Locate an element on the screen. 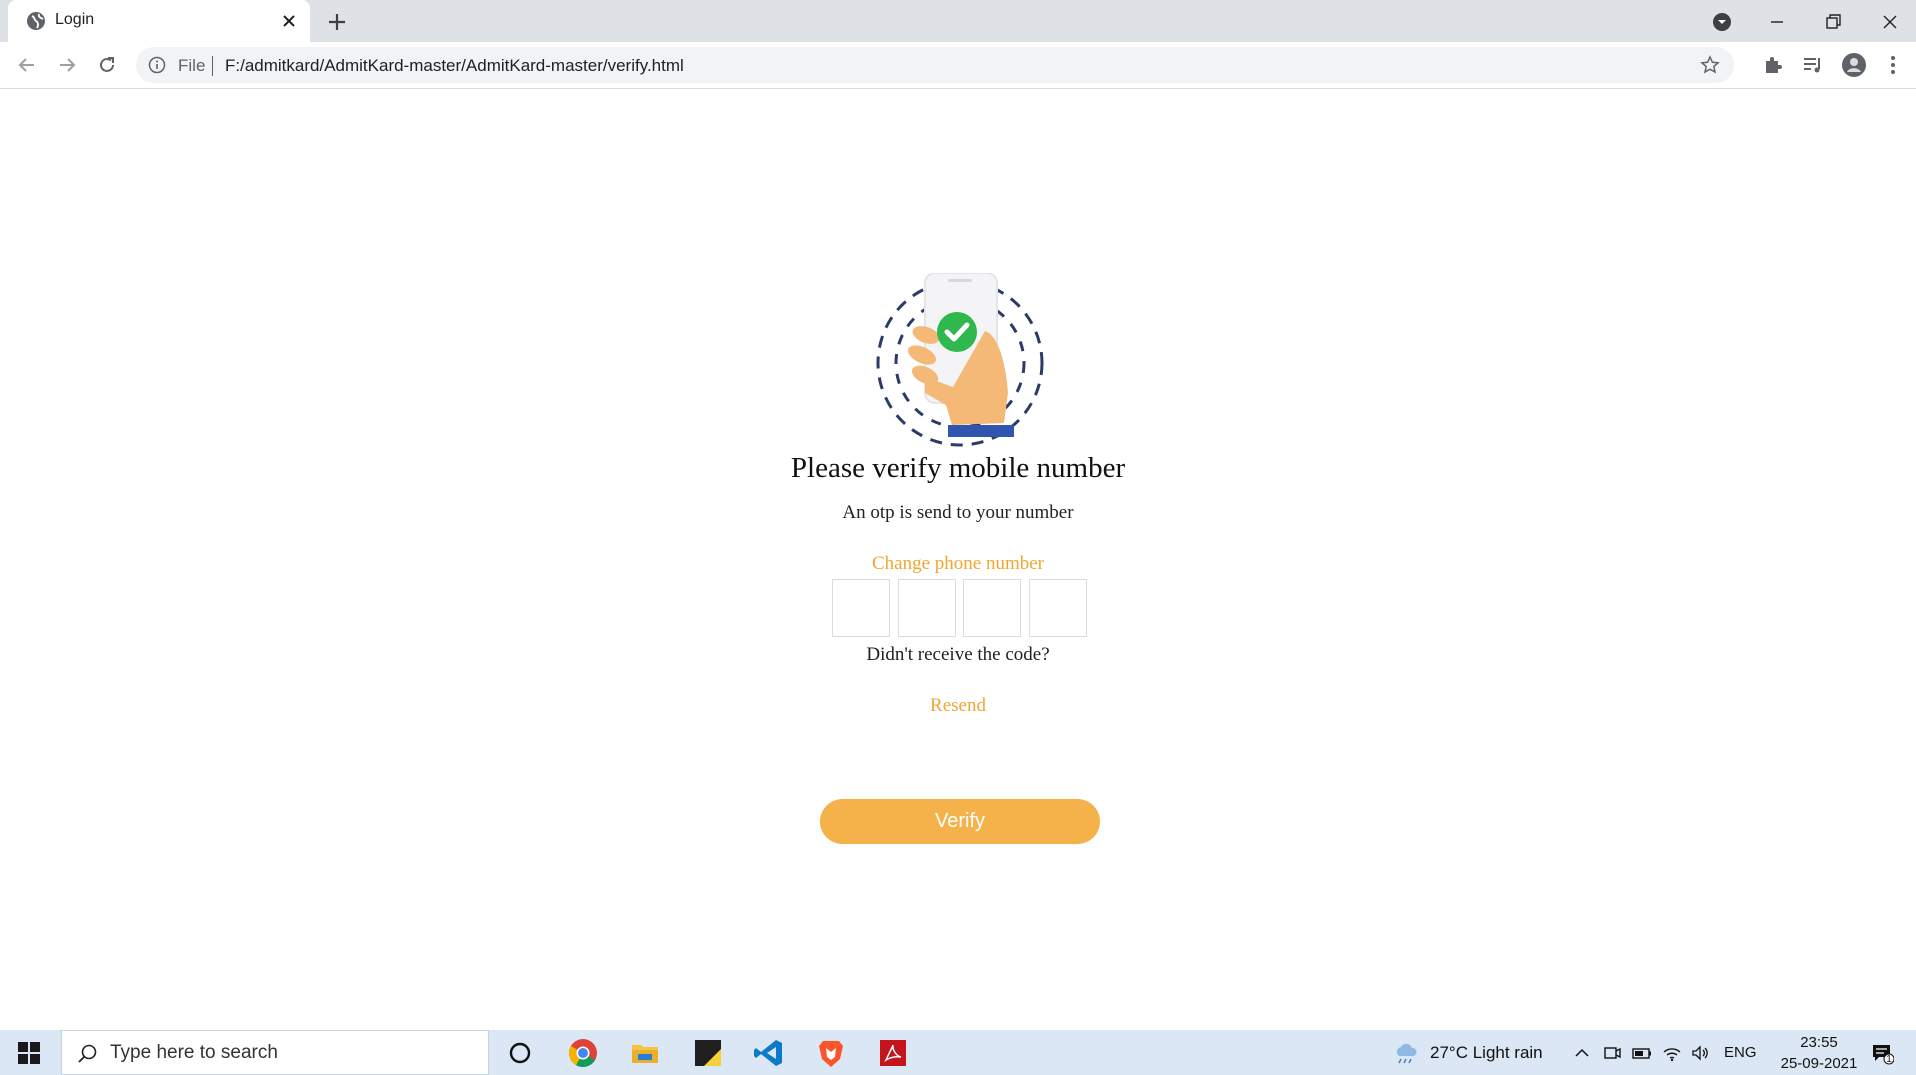 The image size is (1916, 1075). close-tab-icon is located at coordinates (289, 21).